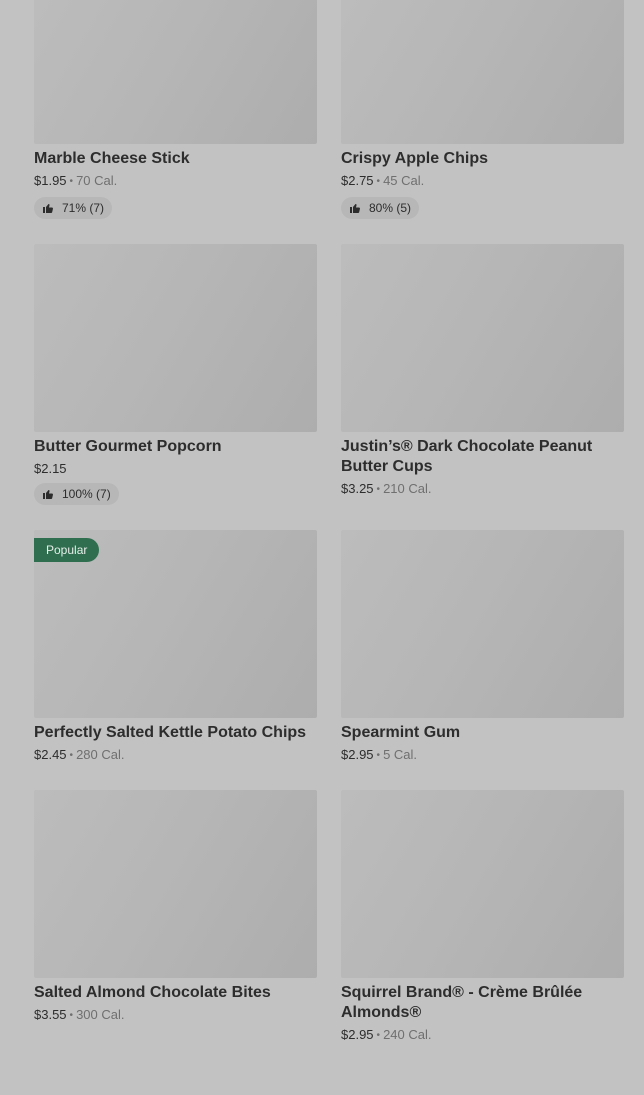 This screenshot has height=1095, width=644. I want to click on item-price: $2.75, so click(357, 180).